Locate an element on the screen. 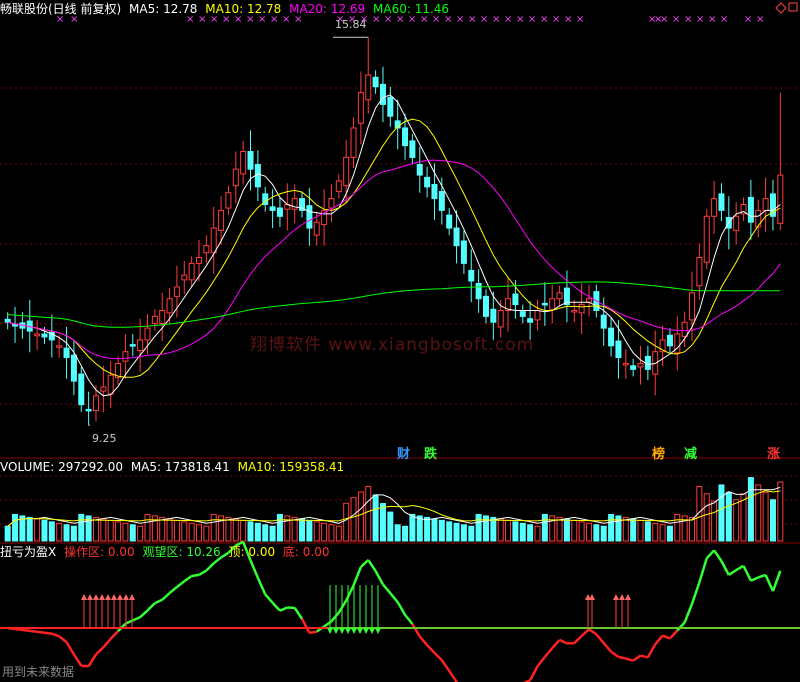  square-icon is located at coordinates (793, 7).